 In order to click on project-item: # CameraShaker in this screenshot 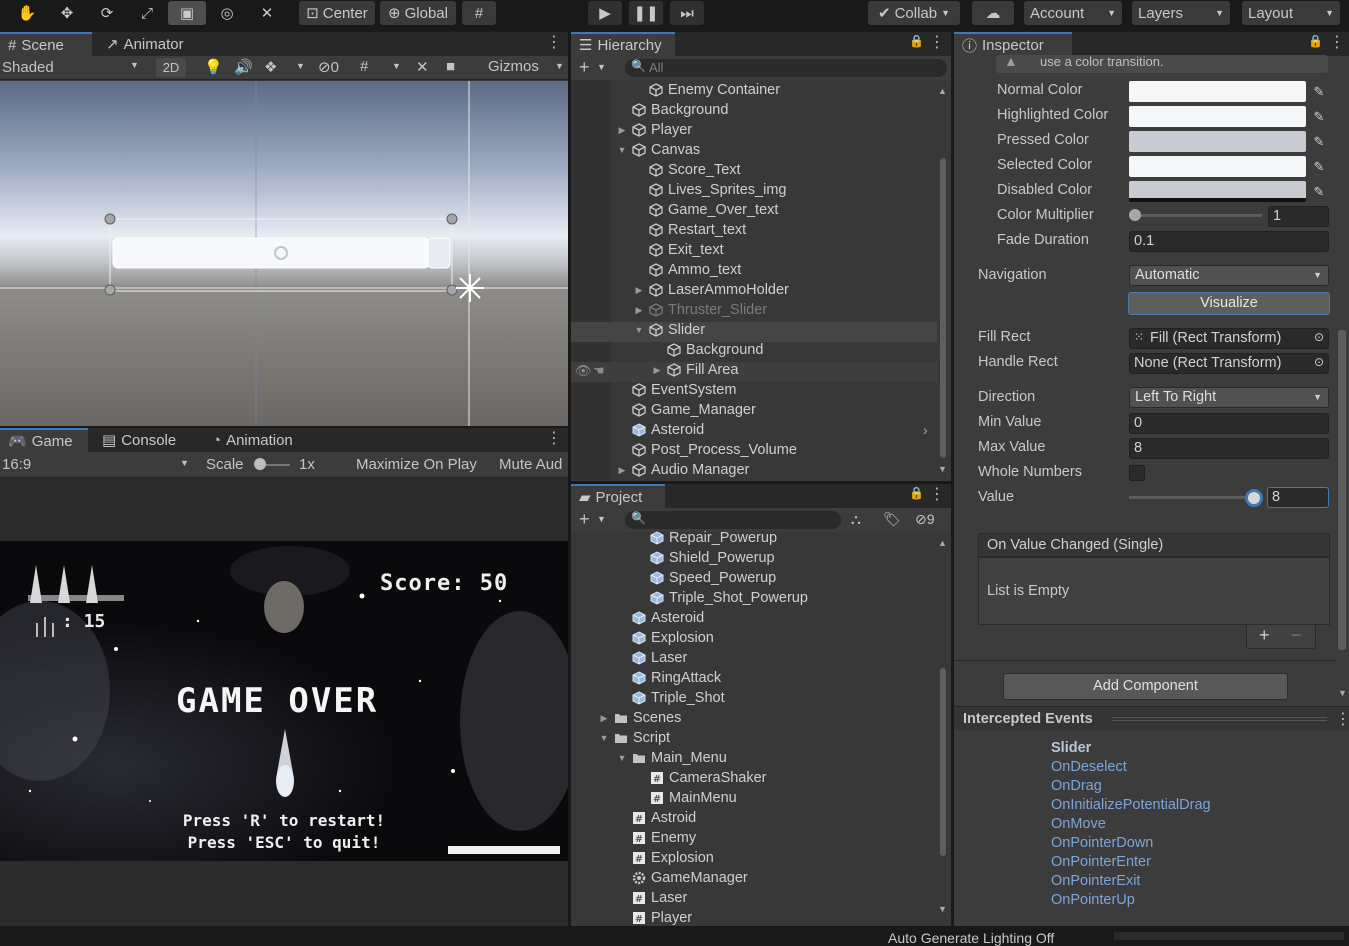, I will do `click(701, 778)`.